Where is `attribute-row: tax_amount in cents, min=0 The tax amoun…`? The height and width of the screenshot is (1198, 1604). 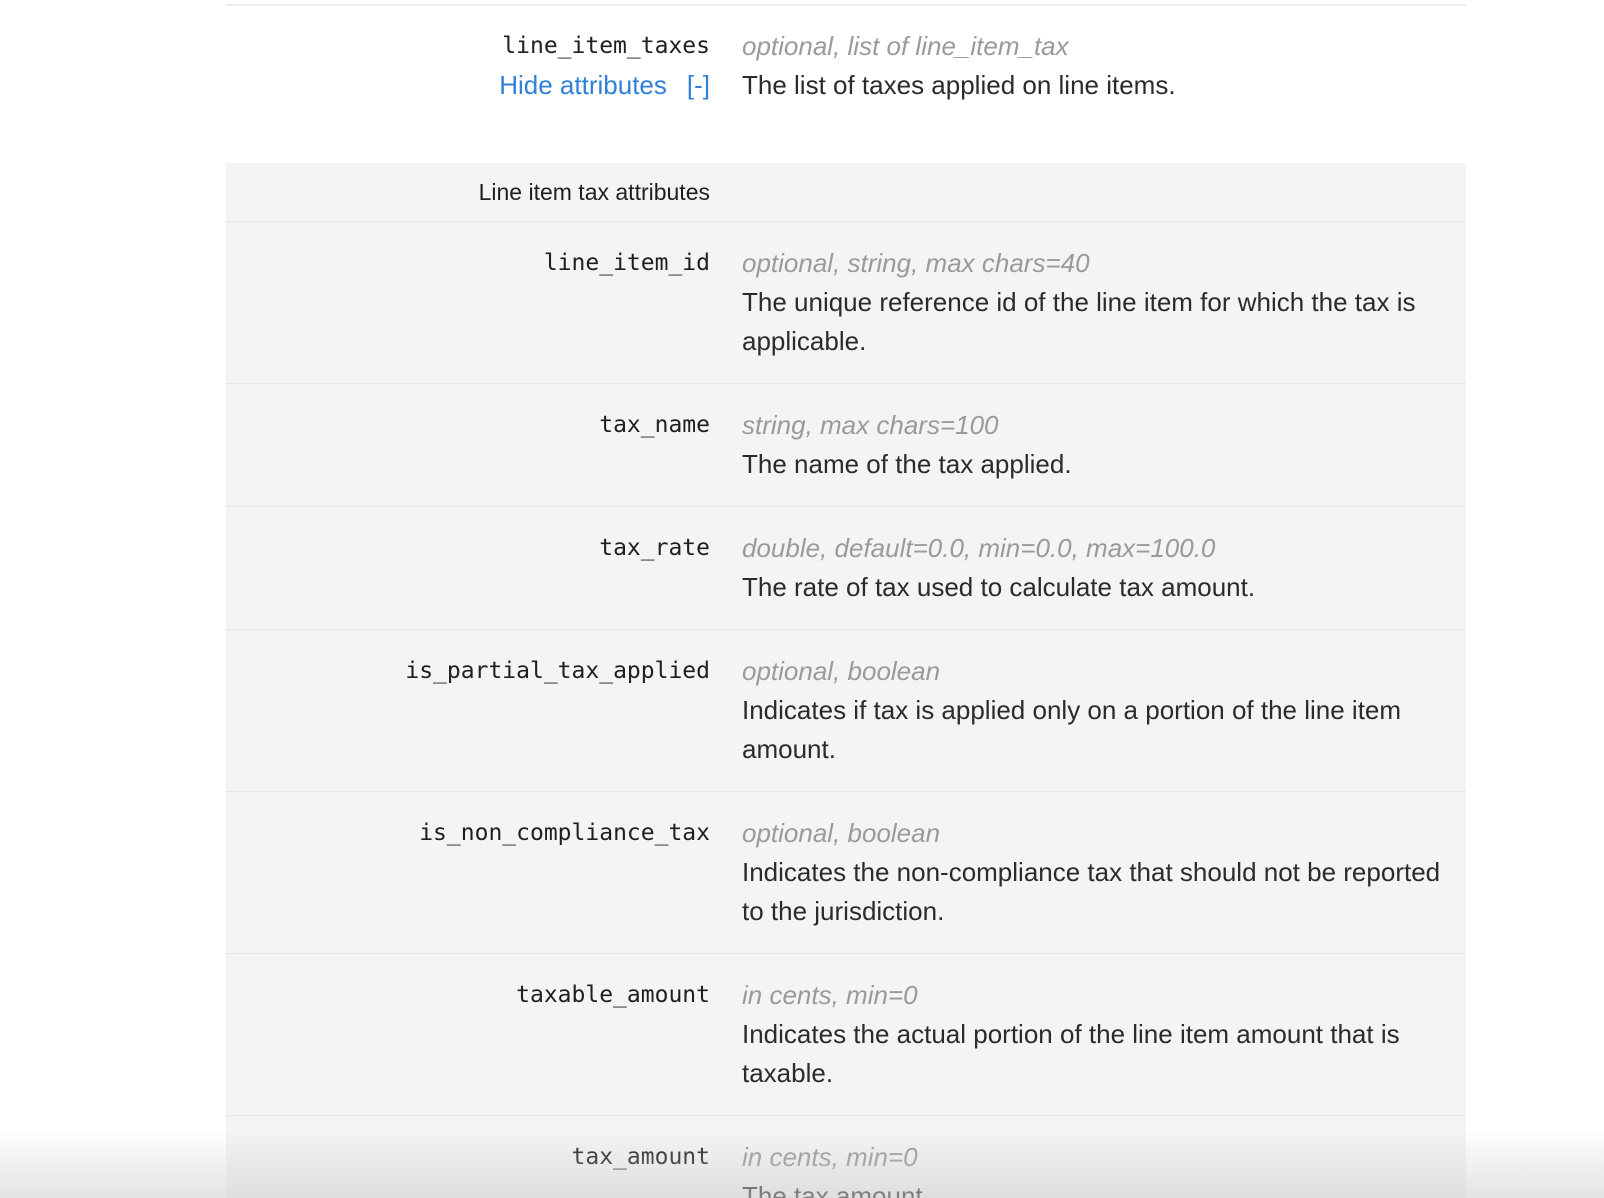 attribute-row: tax_amount in cents, min=0 The tax amoun… is located at coordinates (846, 1157).